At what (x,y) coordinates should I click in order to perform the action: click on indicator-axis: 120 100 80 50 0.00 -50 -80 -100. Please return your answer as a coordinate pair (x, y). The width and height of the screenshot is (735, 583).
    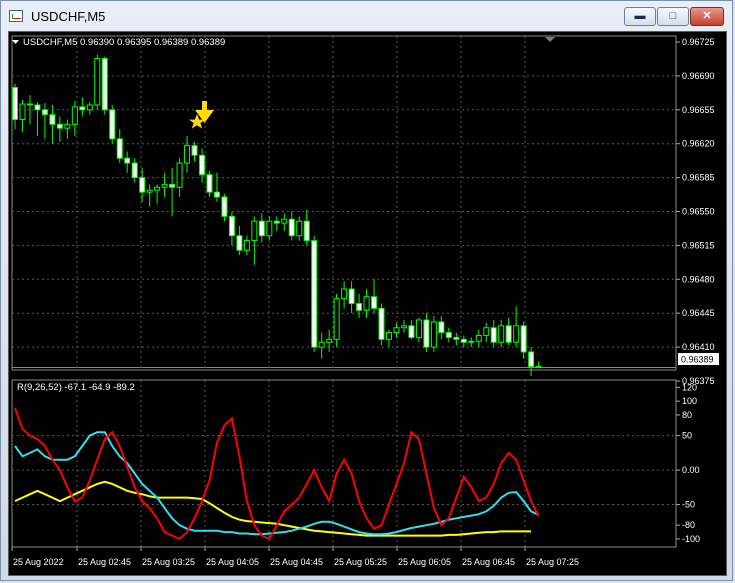
    Looking at the image, I should click on (688, 463).